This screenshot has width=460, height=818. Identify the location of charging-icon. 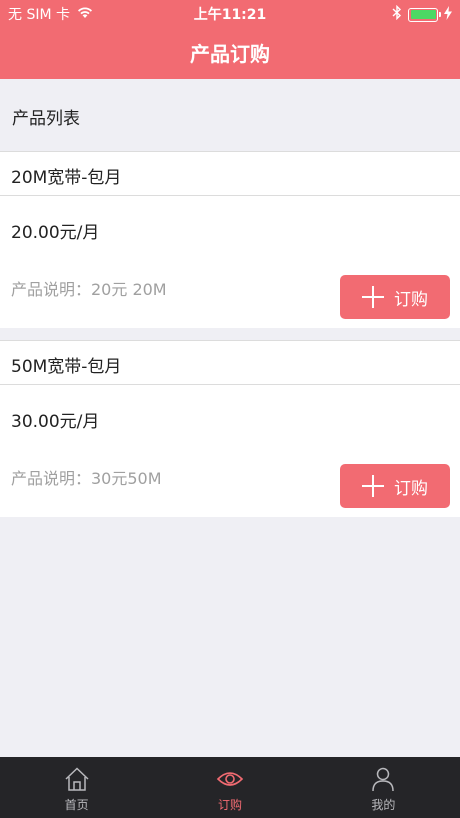
(448, 14).